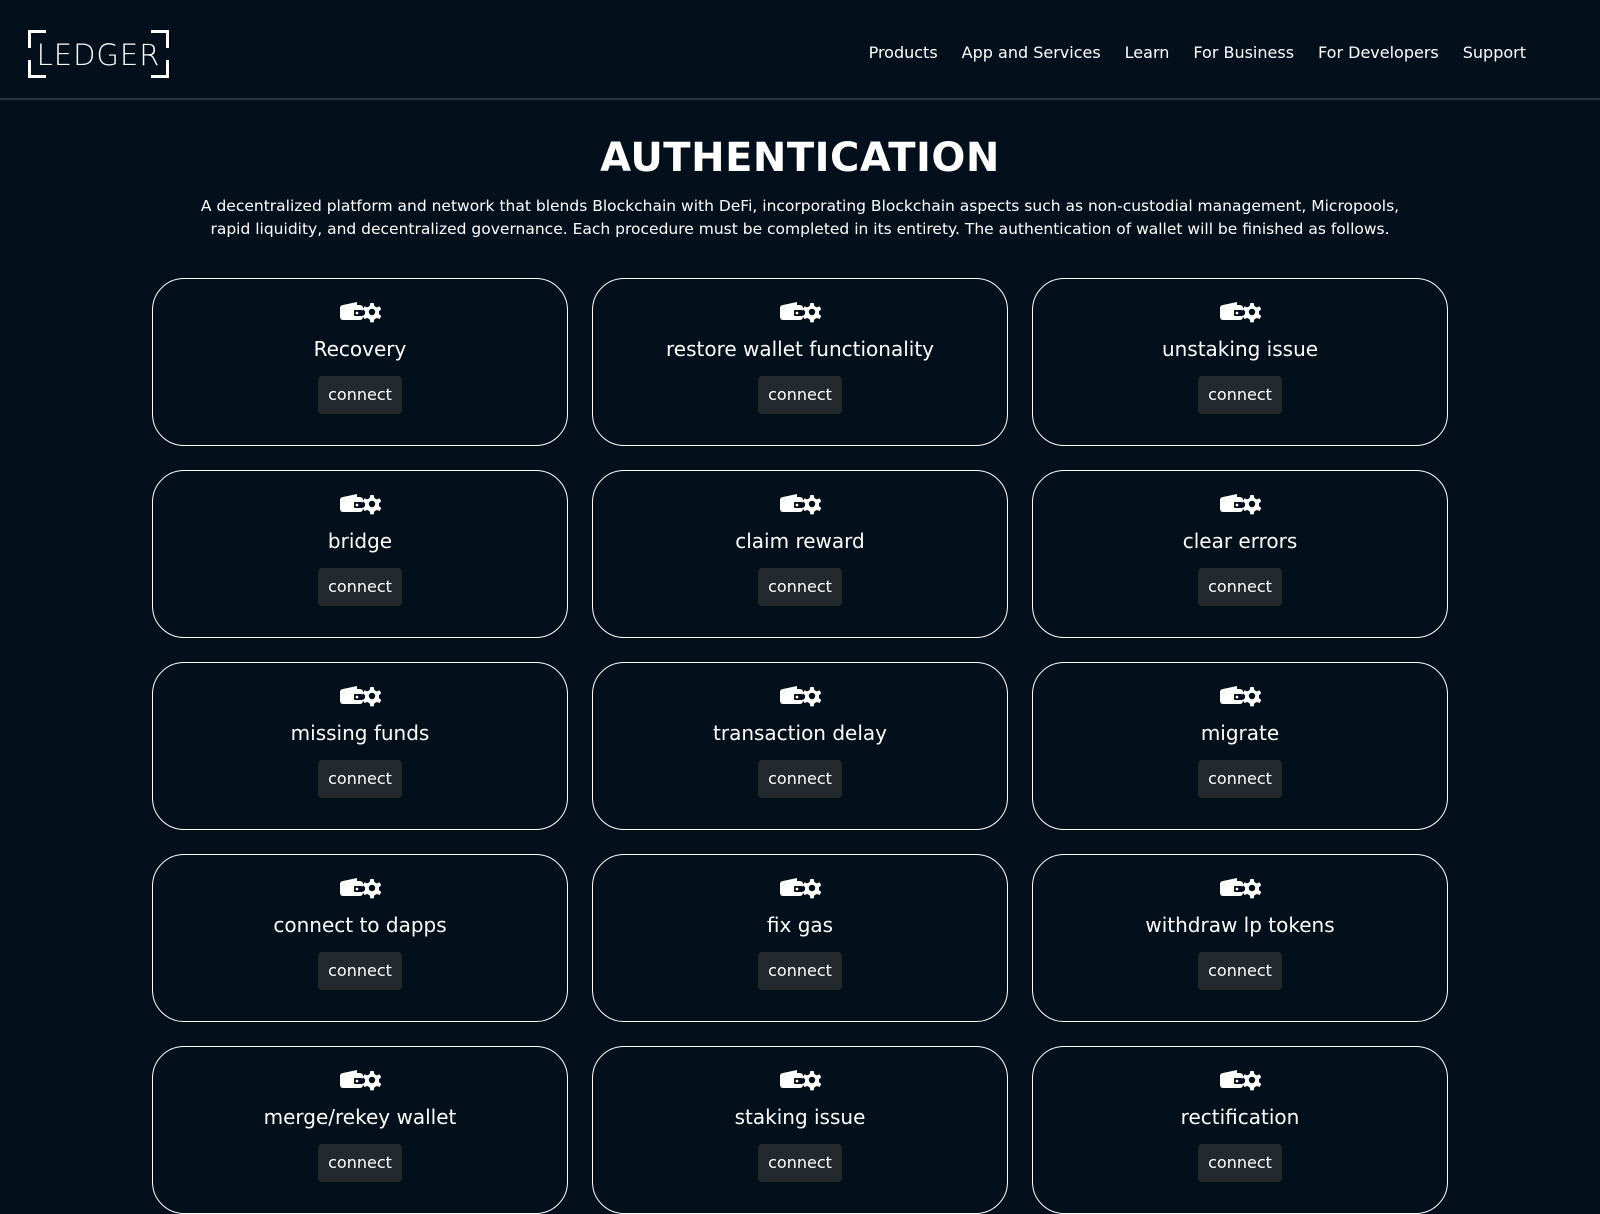 The image size is (1600, 1214). Describe the element at coordinates (800, 554) in the screenshot. I see `option-card: claim reward connect` at that location.